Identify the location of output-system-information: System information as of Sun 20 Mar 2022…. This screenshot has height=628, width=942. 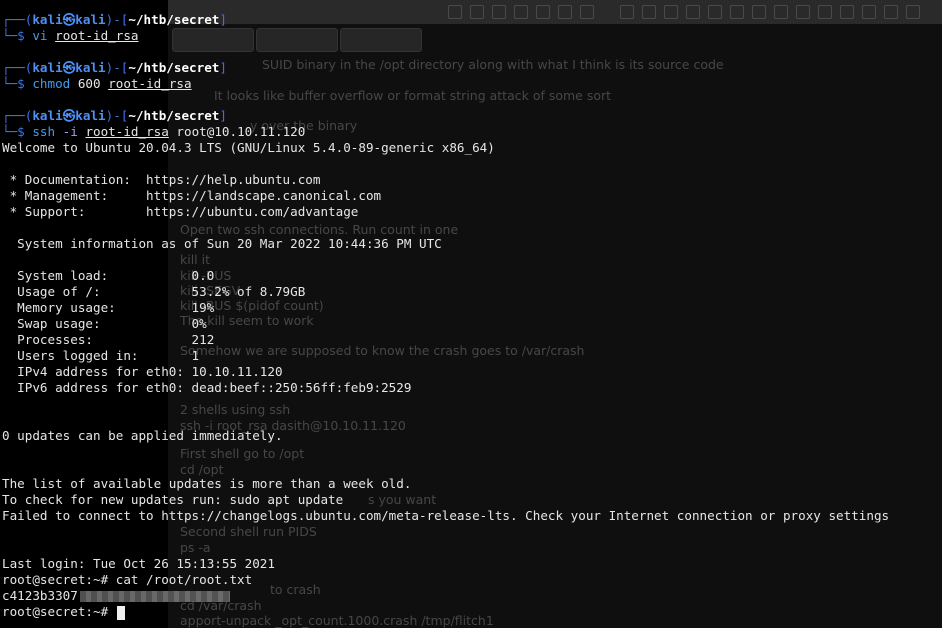
(222, 243).